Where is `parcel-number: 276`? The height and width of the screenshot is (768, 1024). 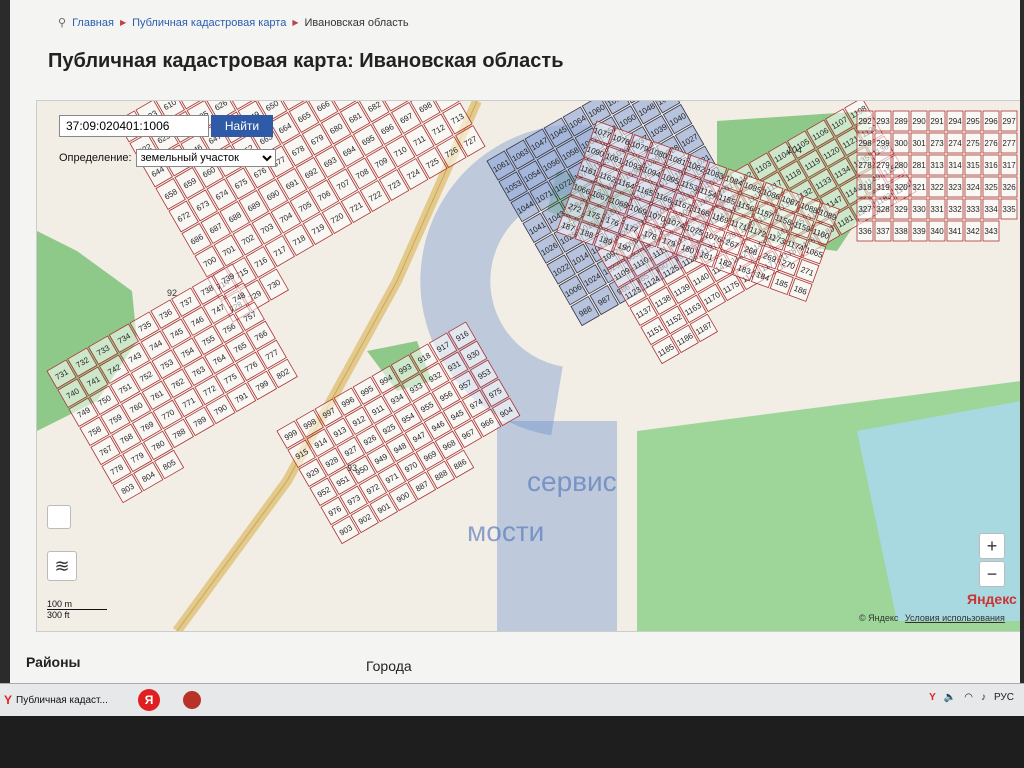 parcel-number: 276 is located at coordinates (991, 143).